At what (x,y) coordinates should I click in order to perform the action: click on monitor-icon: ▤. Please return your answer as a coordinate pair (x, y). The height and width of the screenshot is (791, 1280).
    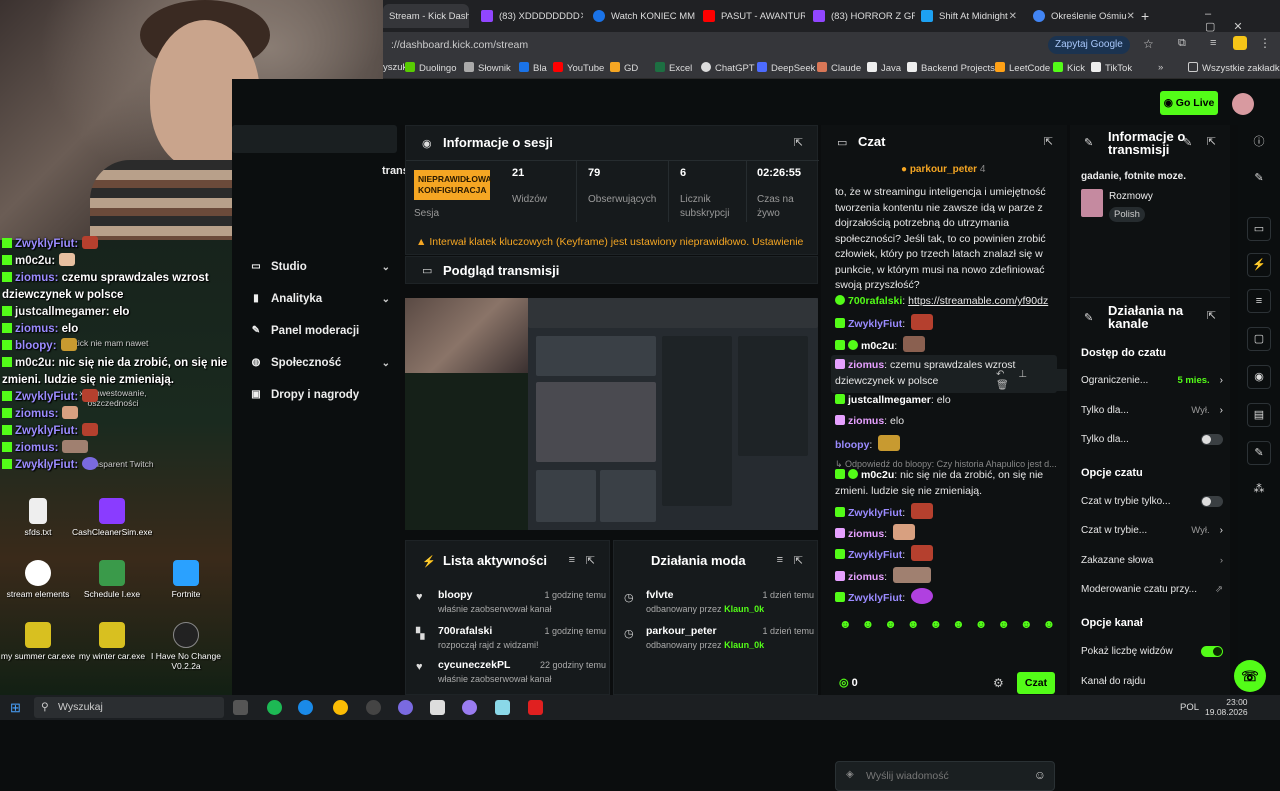
    Looking at the image, I should click on (1259, 415).